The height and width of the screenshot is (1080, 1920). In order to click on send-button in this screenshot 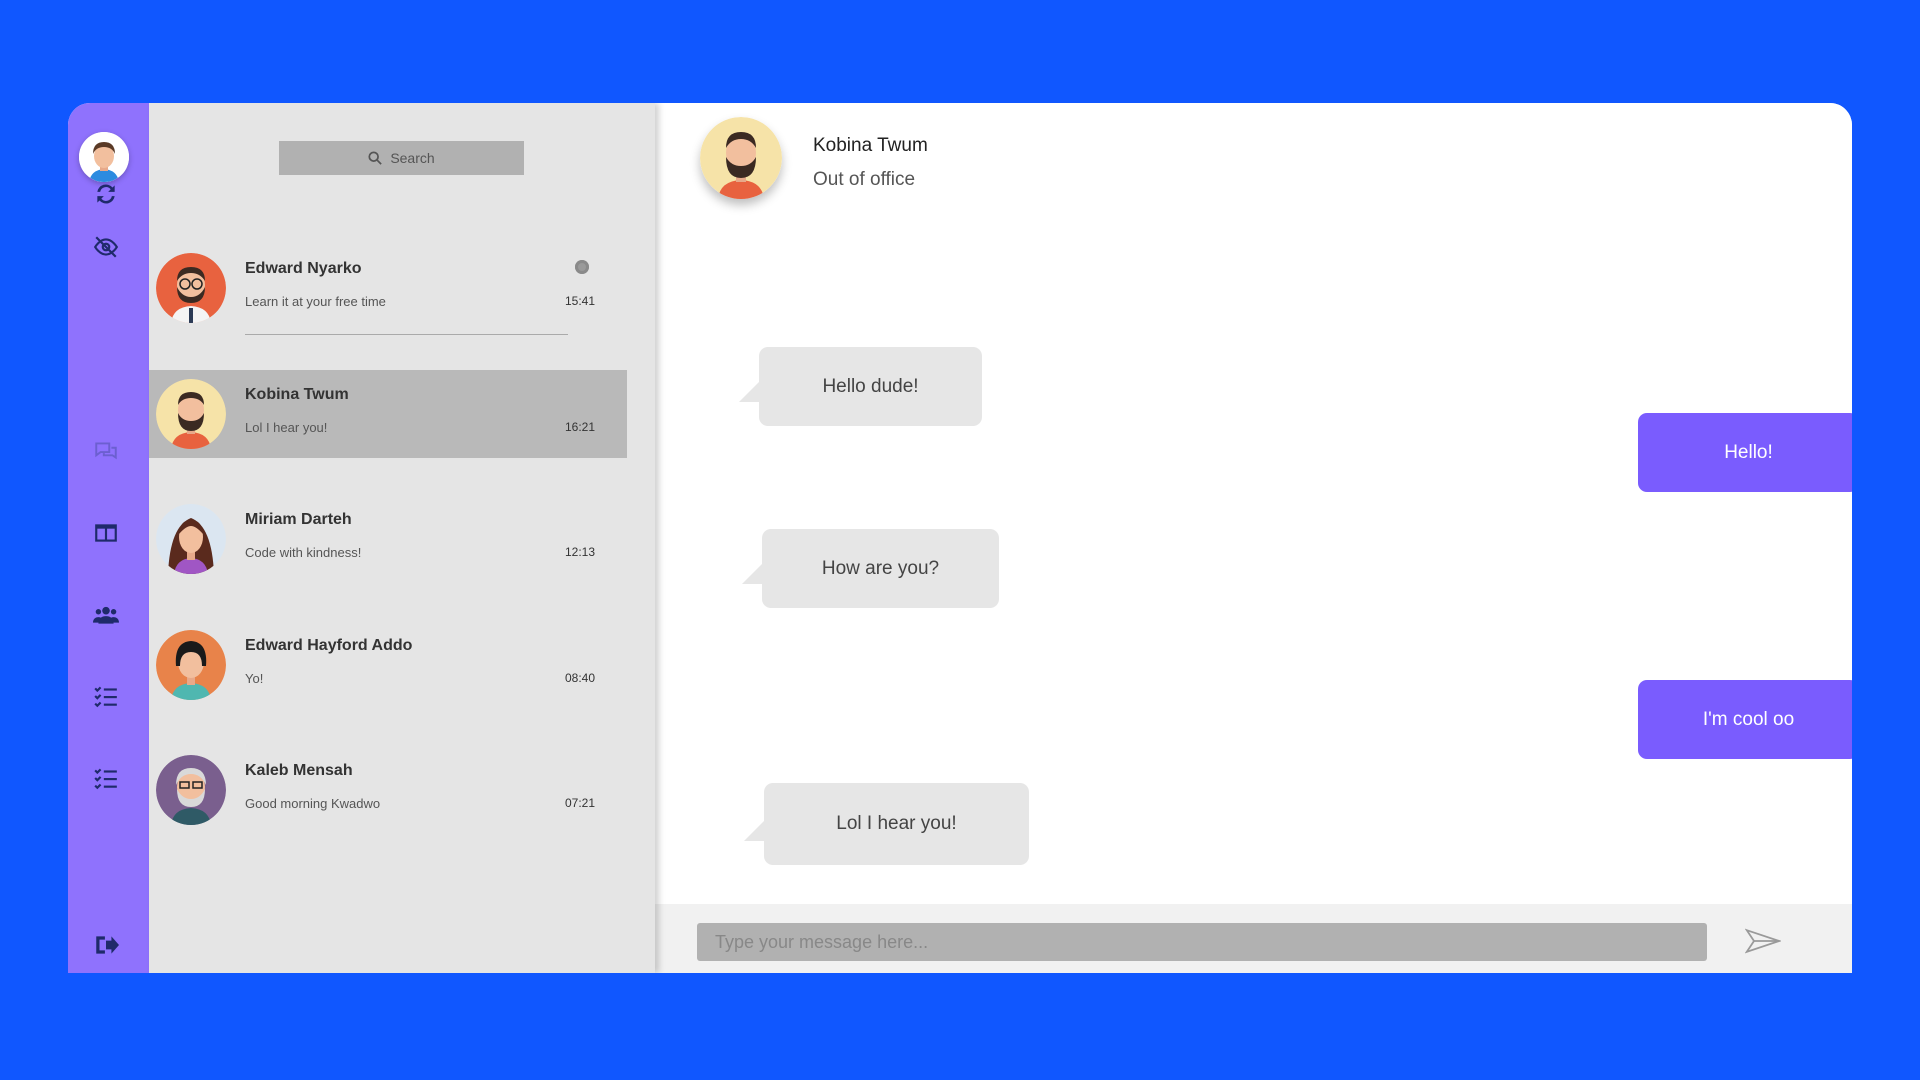, I will do `click(1763, 941)`.